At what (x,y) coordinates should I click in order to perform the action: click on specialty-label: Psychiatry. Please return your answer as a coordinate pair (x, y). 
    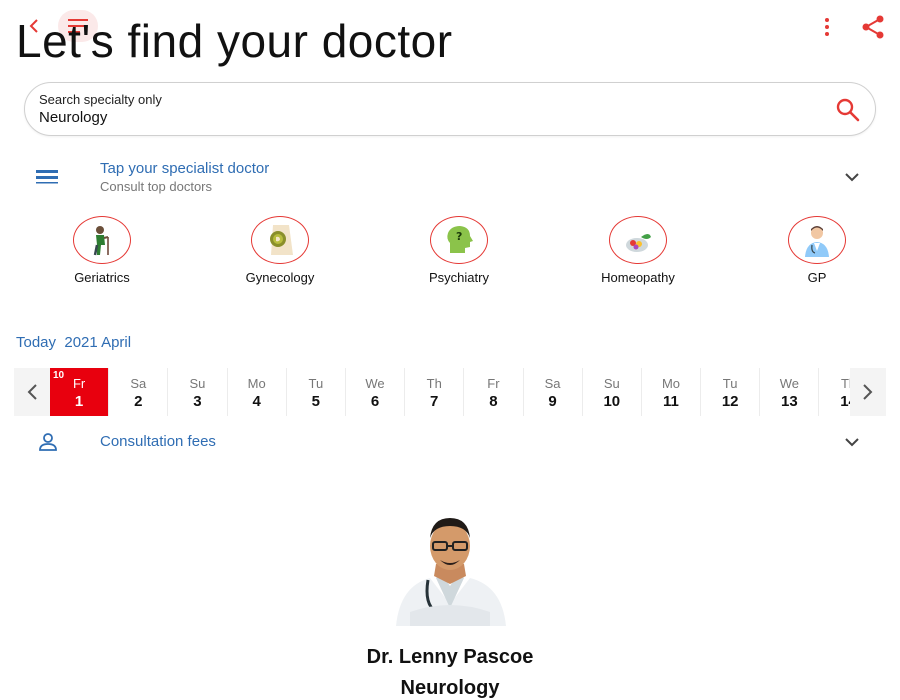
    Looking at the image, I should click on (459, 277).